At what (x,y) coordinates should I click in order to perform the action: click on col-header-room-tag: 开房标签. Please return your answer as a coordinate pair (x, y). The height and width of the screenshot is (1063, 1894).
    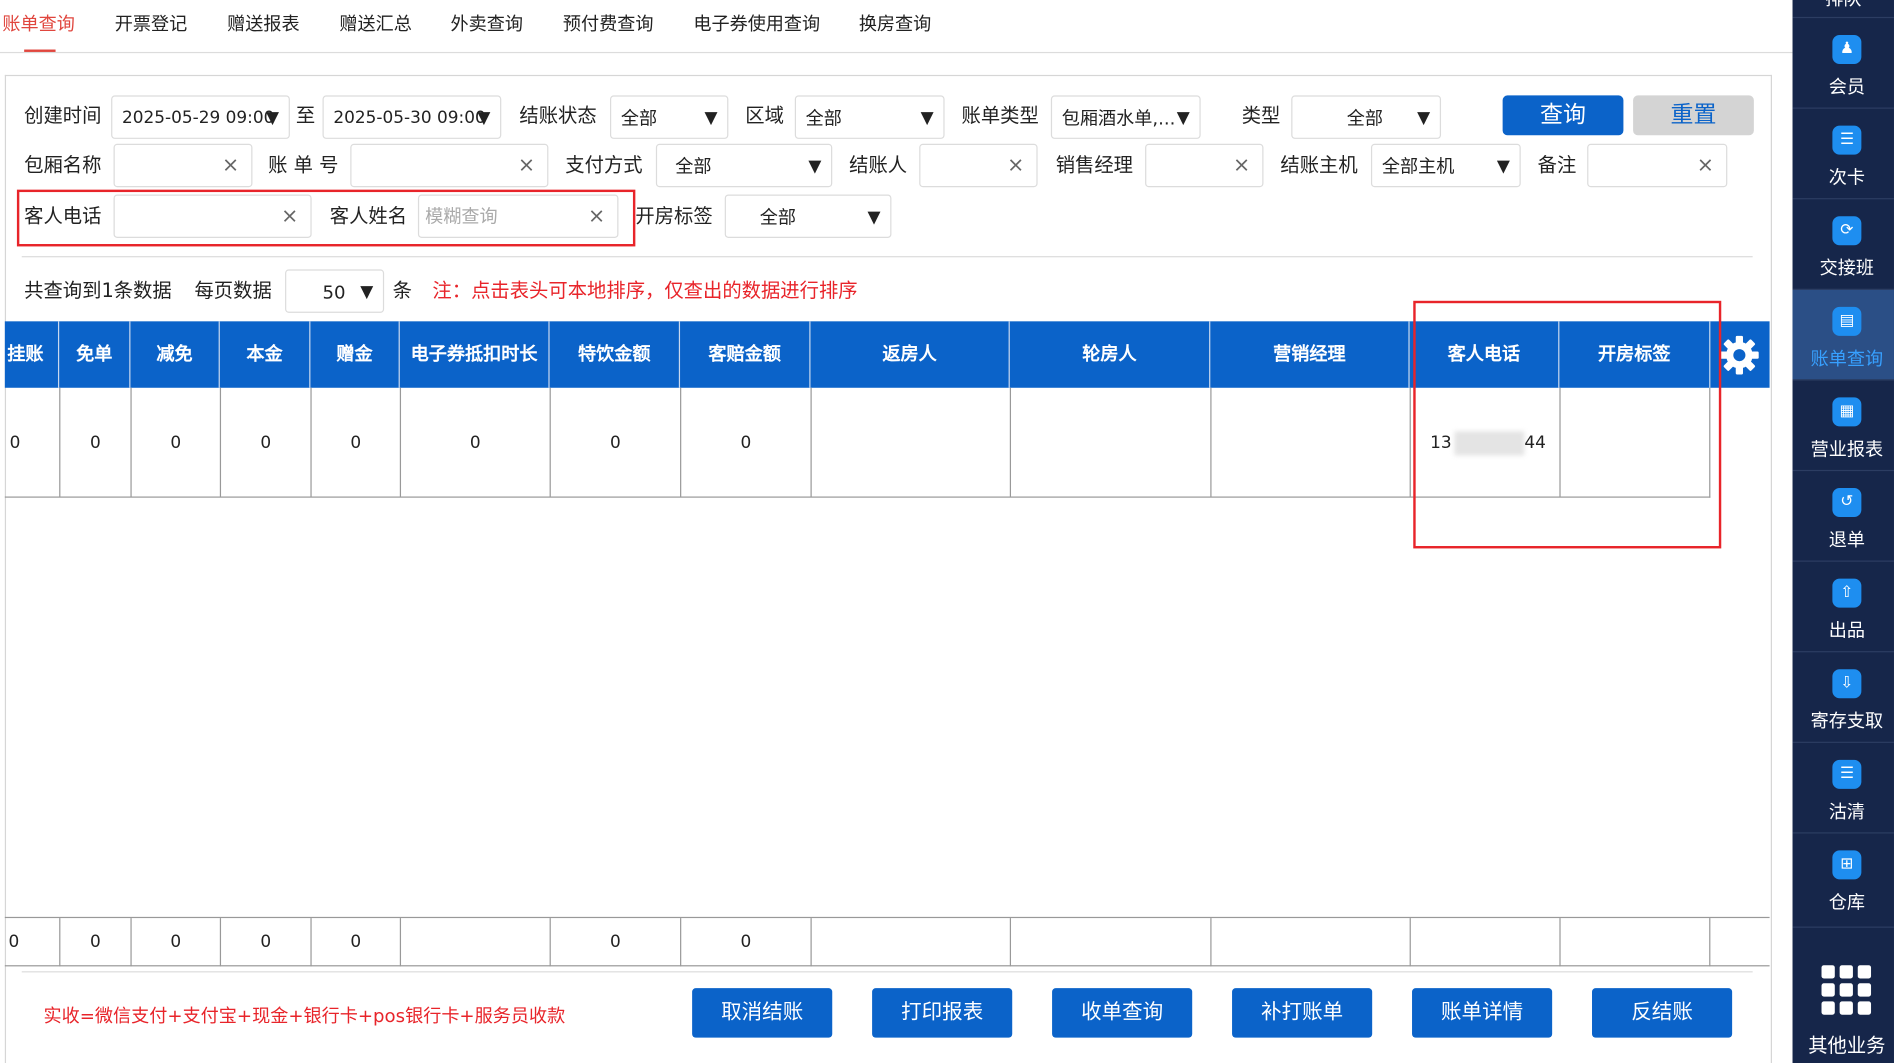
    Looking at the image, I should click on (1635, 354).